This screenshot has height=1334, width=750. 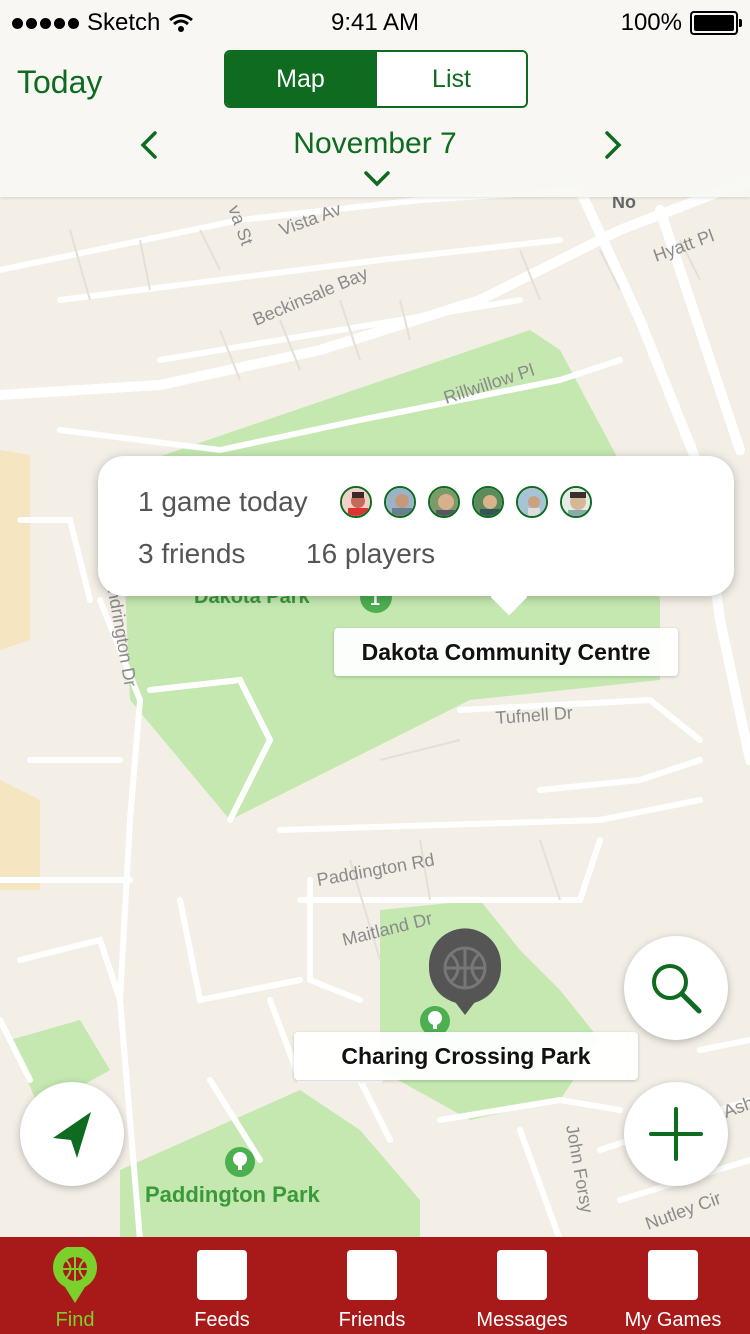 What do you see at coordinates (222, 1275) in the screenshot?
I see `feeds-icon` at bounding box center [222, 1275].